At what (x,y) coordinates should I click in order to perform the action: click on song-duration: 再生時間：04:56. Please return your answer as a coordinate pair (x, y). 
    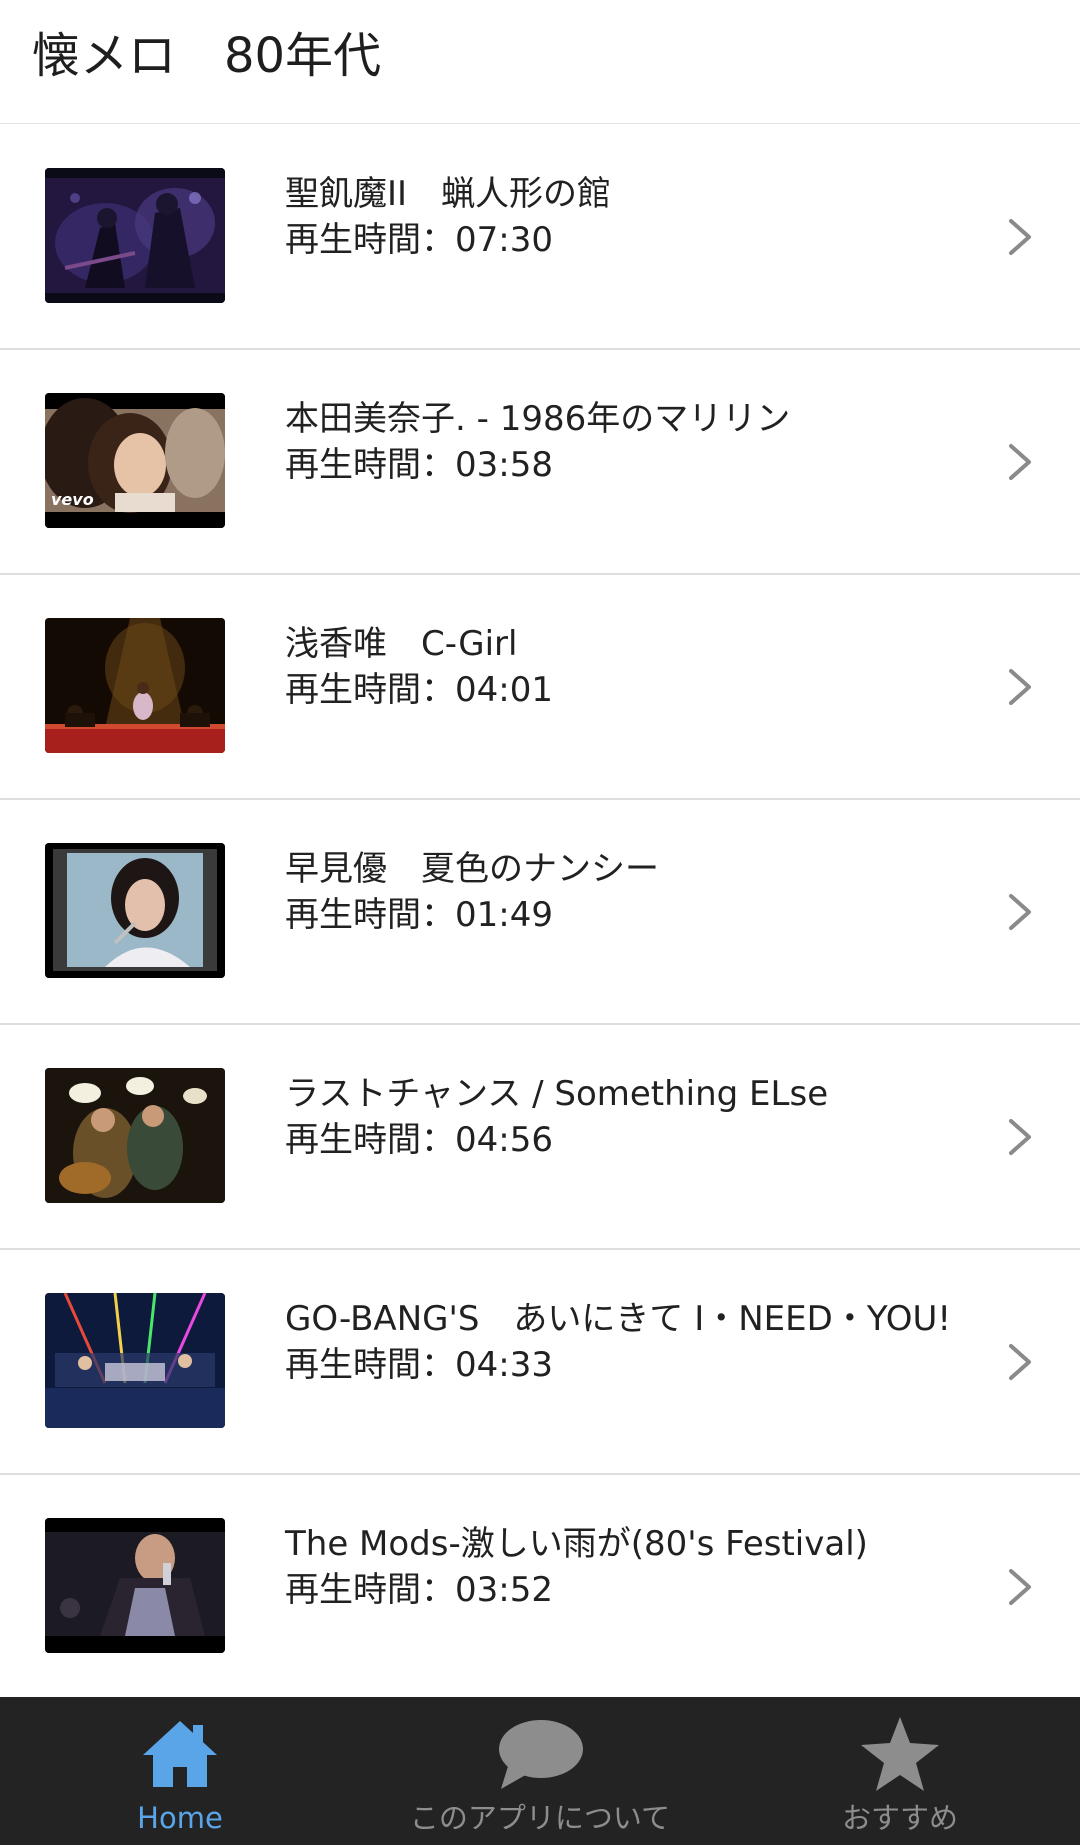
    Looking at the image, I should click on (419, 1140).